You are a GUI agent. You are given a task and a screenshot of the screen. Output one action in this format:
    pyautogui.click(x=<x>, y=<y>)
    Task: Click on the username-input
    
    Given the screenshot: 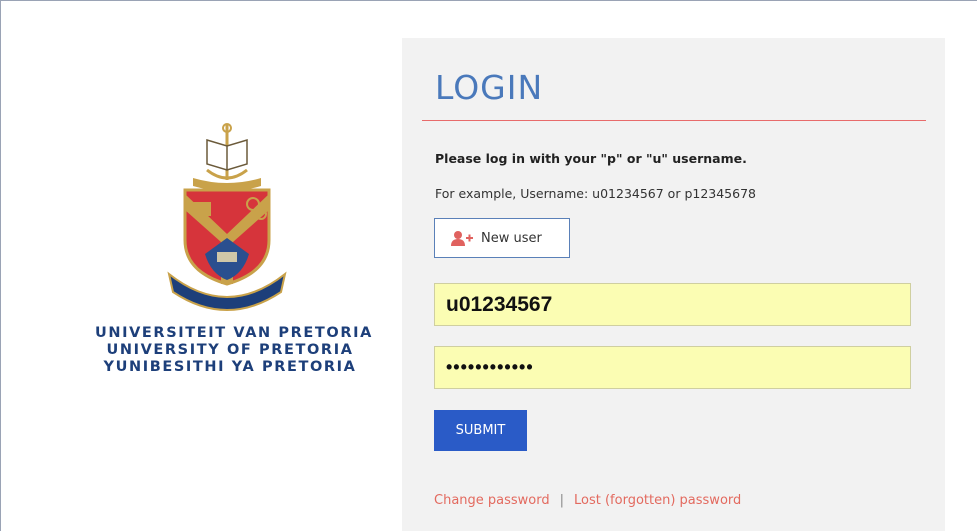 What is the action you would take?
    pyautogui.click(x=672, y=304)
    